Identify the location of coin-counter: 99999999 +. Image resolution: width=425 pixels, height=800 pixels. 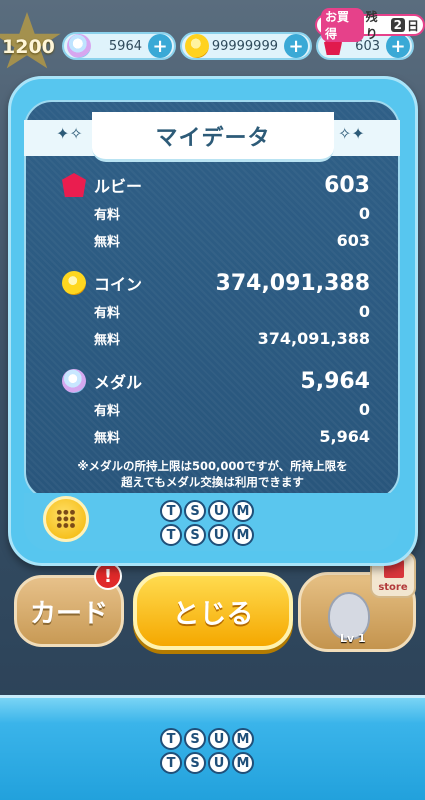
(246, 46).